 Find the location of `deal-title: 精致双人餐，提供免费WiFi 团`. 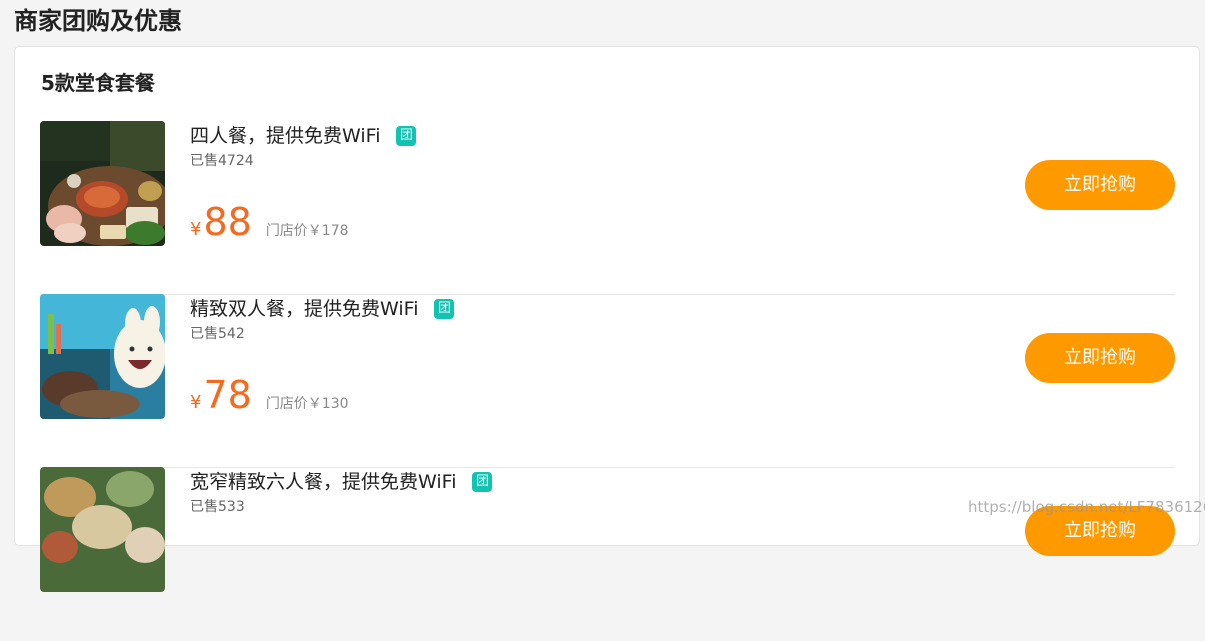

deal-title: 精致双人餐，提供免费WiFi 团 is located at coordinates (322, 309).